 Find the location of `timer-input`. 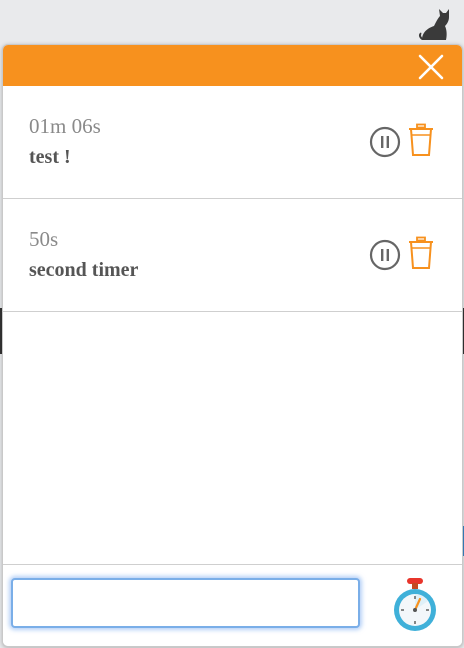

timer-input is located at coordinates (185, 603).